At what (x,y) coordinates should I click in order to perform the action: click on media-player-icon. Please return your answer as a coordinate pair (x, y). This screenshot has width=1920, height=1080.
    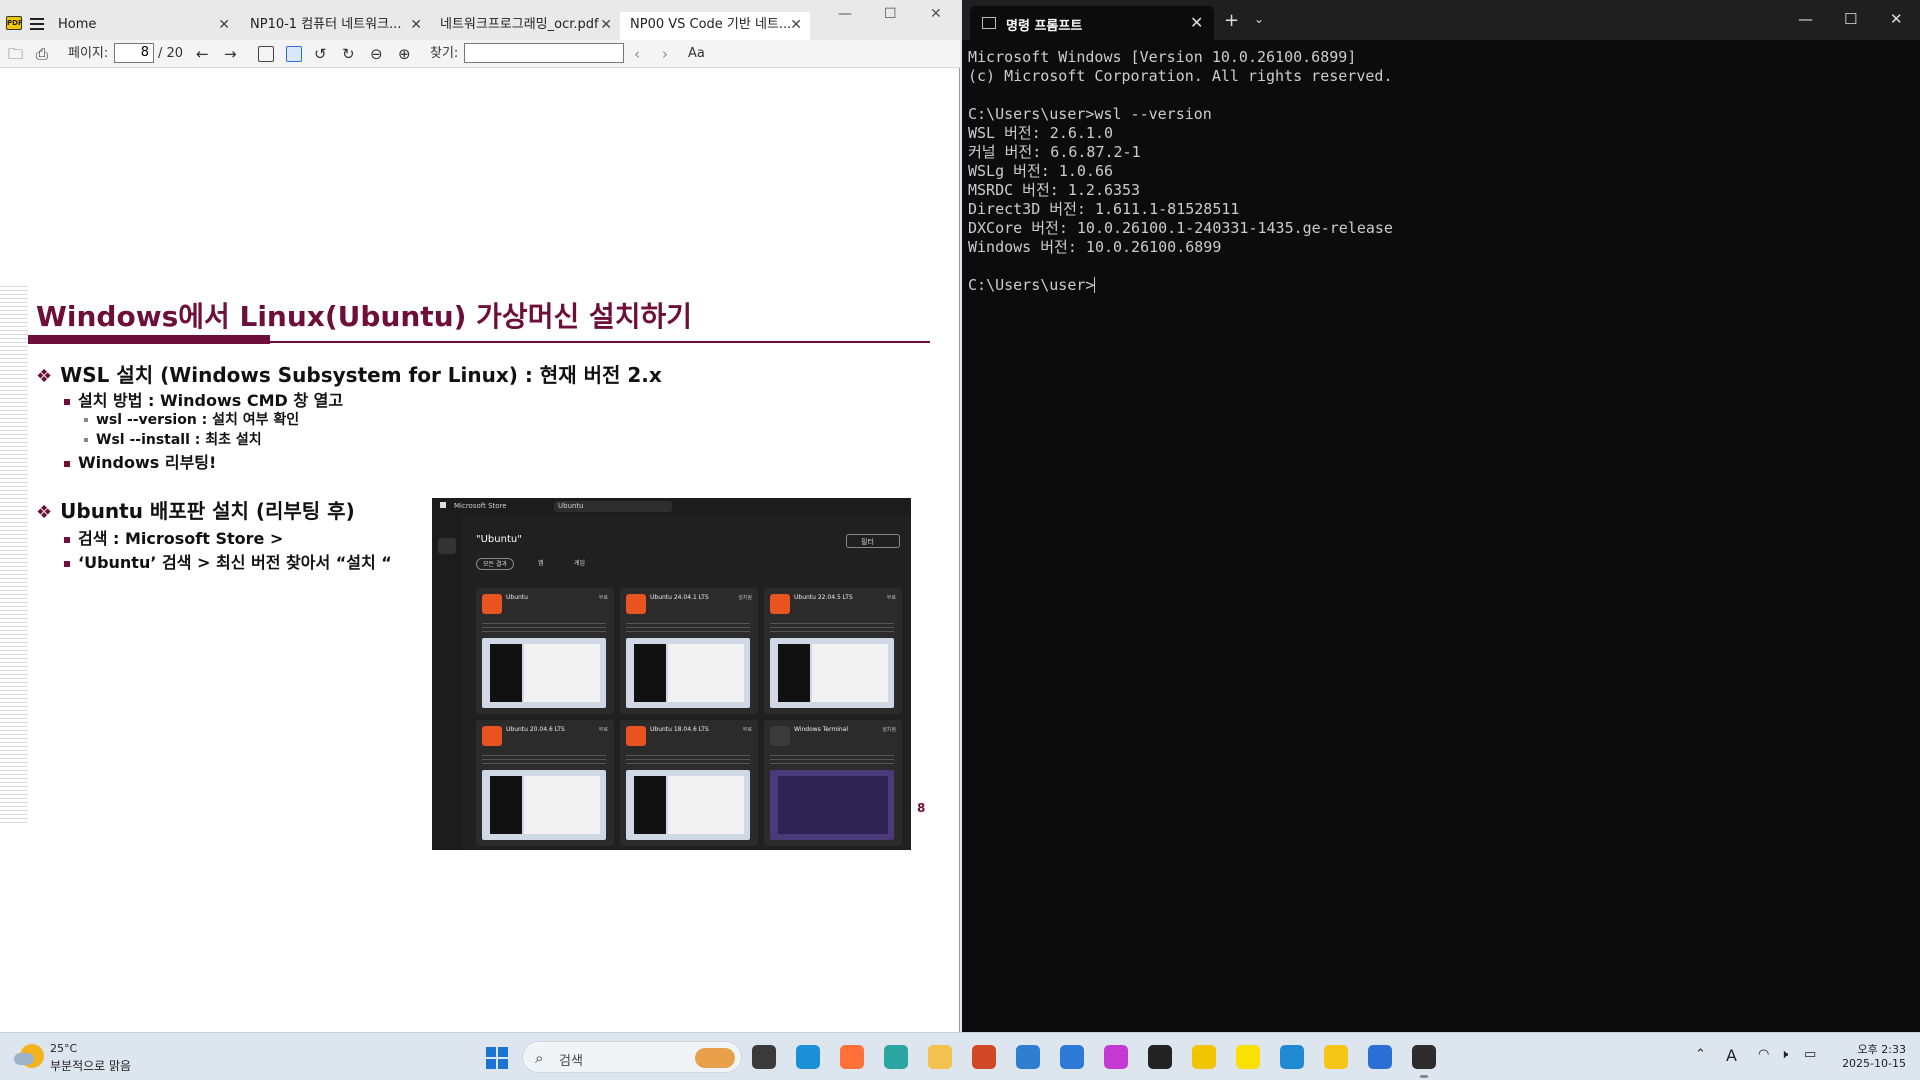
    Looking at the image, I should click on (1336, 1057).